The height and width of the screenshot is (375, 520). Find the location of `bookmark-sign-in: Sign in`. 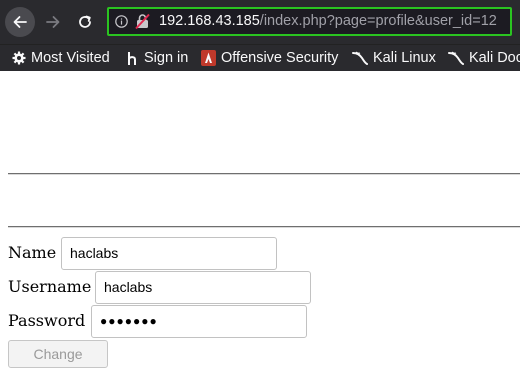

bookmark-sign-in: Sign in is located at coordinates (157, 58).